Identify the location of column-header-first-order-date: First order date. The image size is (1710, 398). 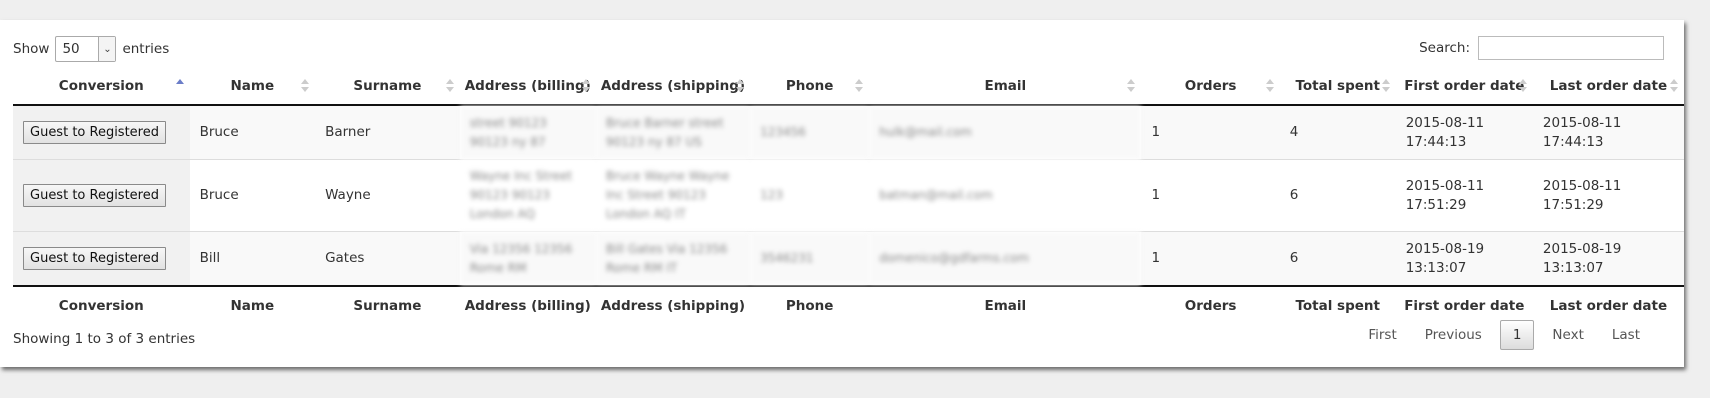
(1464, 87).